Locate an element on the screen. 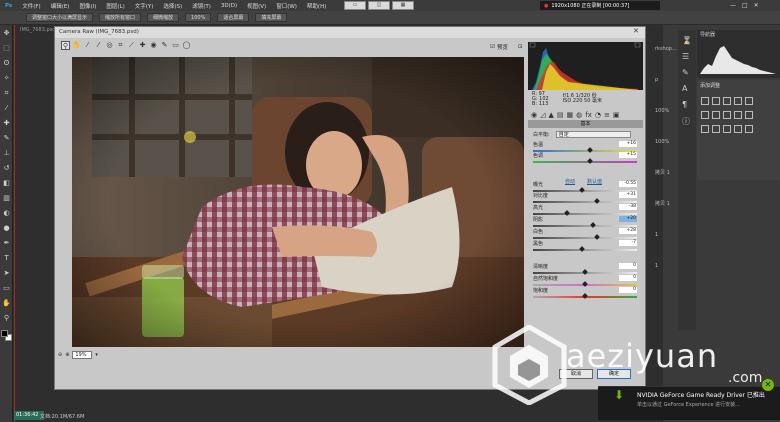  slider-value: +28 is located at coordinates (628, 231).